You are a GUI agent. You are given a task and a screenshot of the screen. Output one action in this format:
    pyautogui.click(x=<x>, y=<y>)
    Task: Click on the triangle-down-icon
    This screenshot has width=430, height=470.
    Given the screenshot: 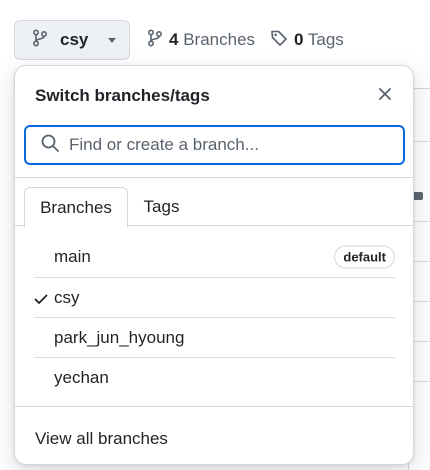 What is the action you would take?
    pyautogui.click(x=112, y=40)
    